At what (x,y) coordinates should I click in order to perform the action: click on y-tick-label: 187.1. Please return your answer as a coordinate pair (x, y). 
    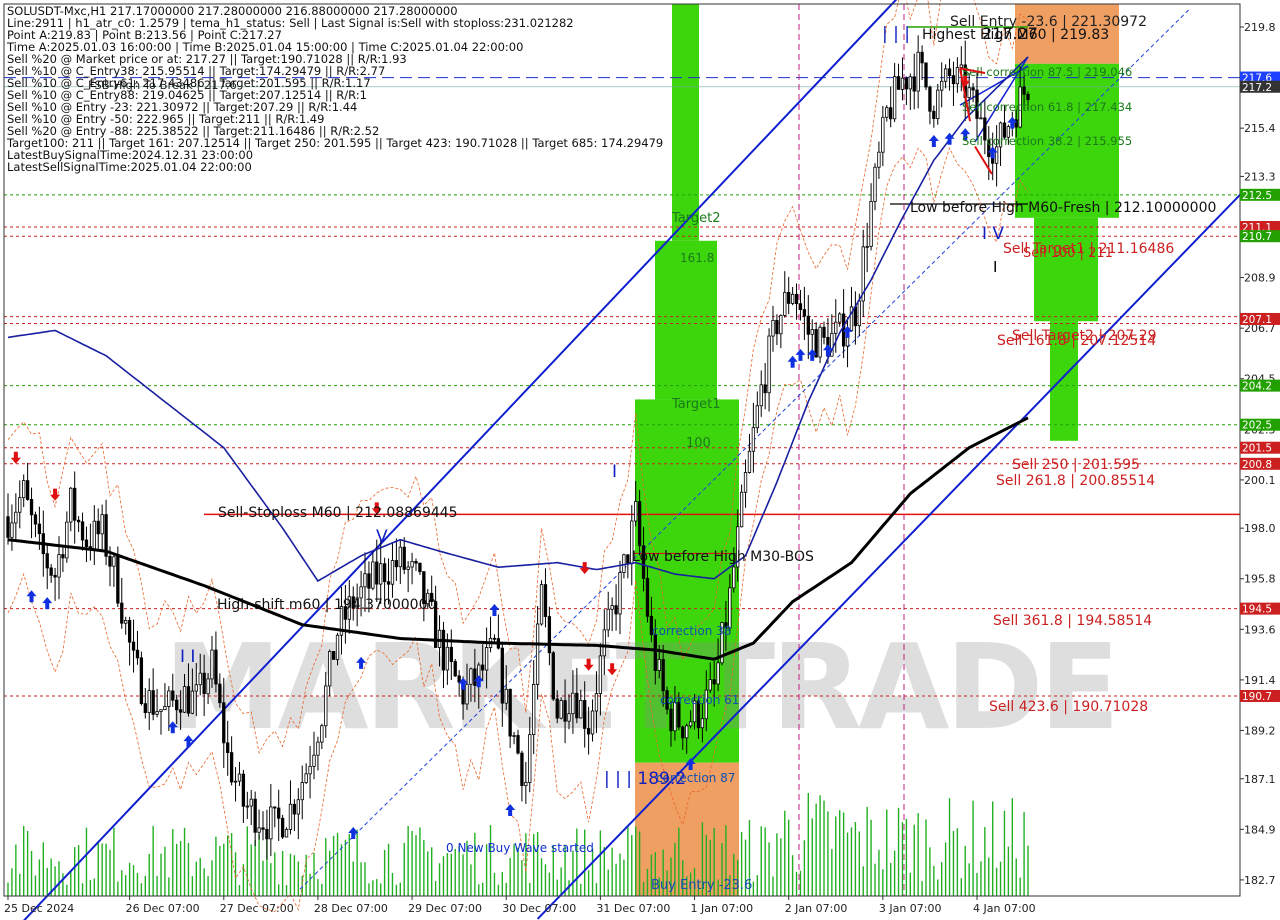
    Looking at the image, I should click on (1260, 779).